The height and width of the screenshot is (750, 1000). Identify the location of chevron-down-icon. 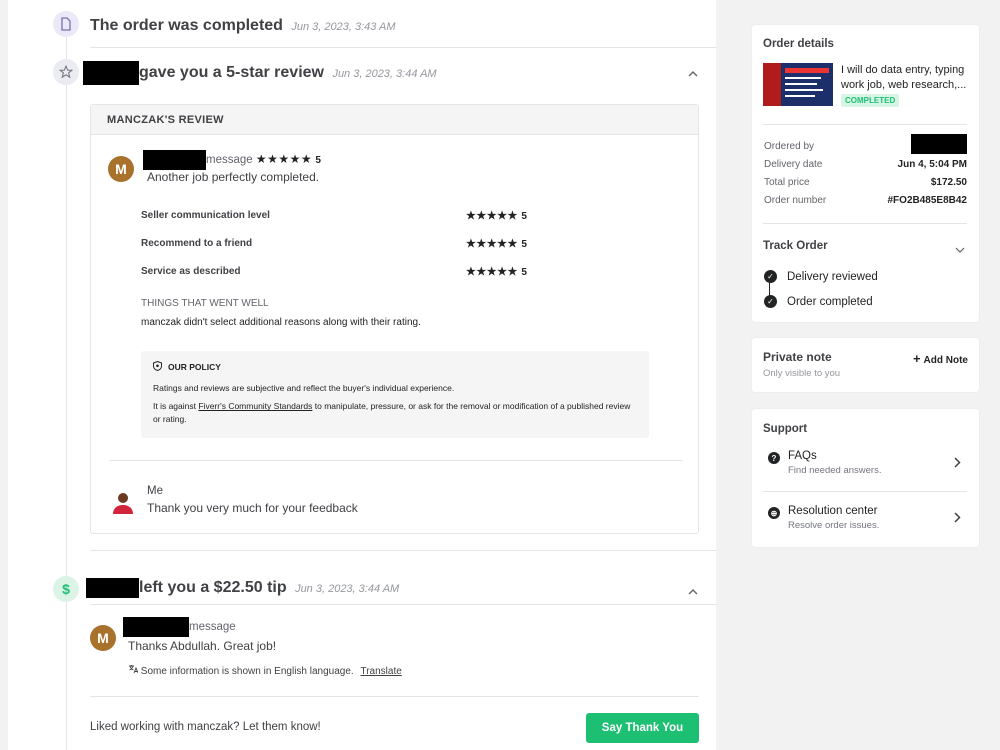
(960, 250).